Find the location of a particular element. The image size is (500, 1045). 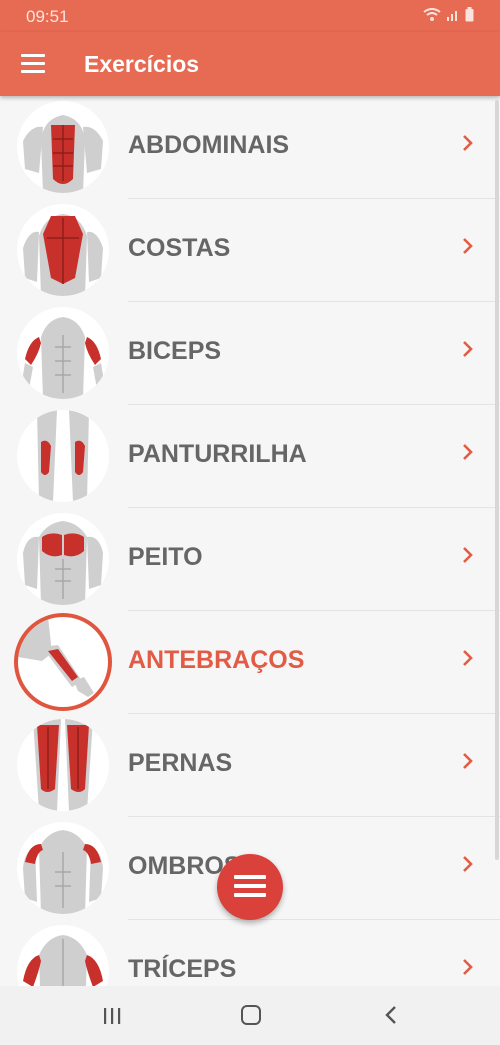

biceps-muscles-icon is located at coordinates (63, 353).